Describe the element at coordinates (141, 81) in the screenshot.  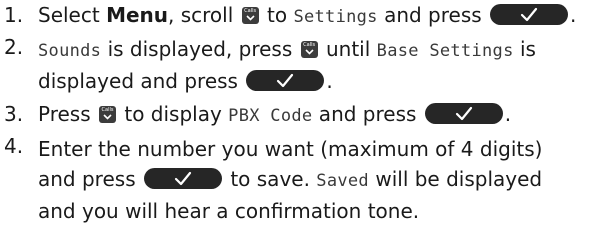
I see `step-text: displayed and press` at that location.